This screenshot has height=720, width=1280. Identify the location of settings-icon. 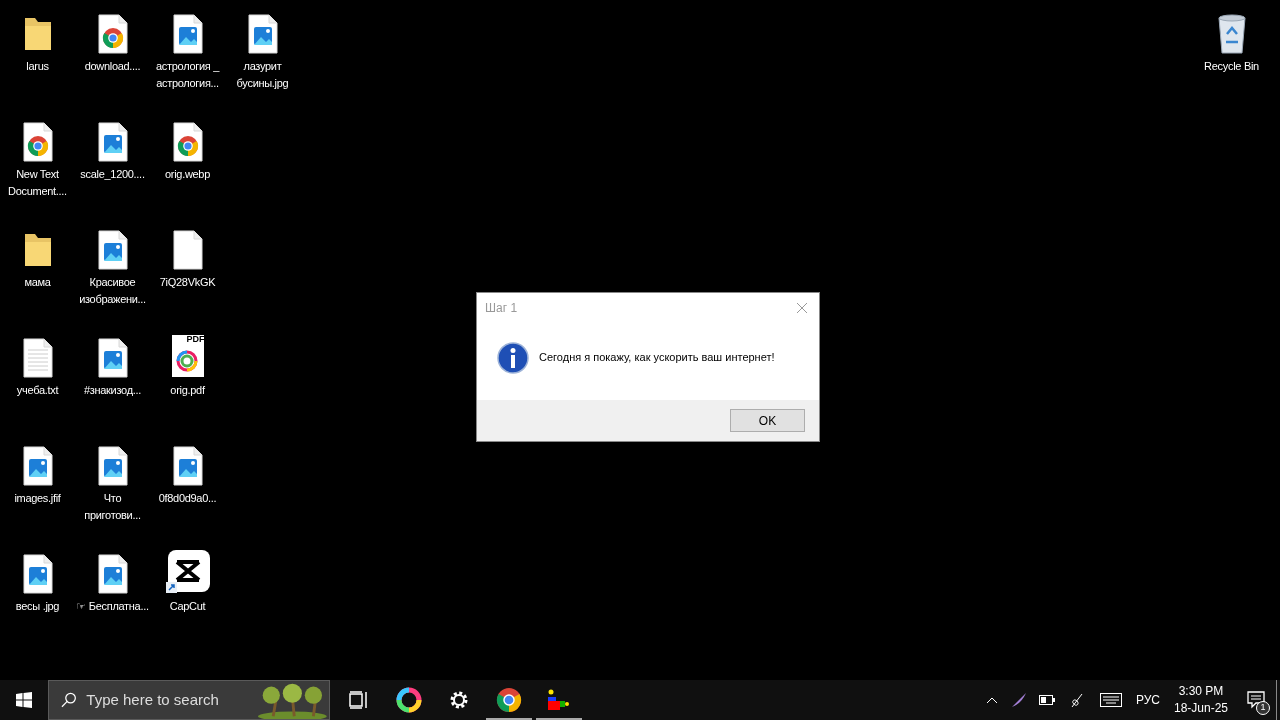
(459, 700).